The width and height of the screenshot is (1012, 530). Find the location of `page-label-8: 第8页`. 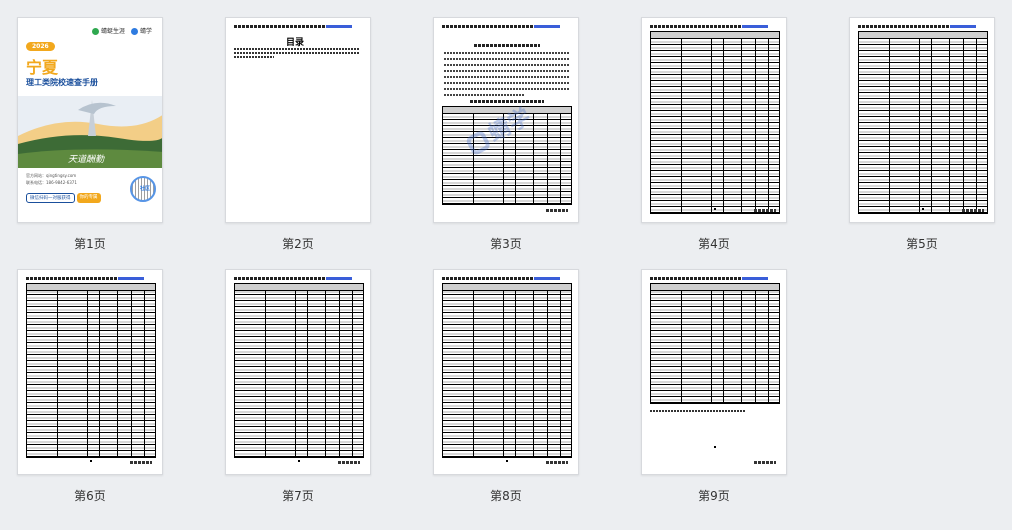

page-label-8: 第8页 is located at coordinates (506, 496).